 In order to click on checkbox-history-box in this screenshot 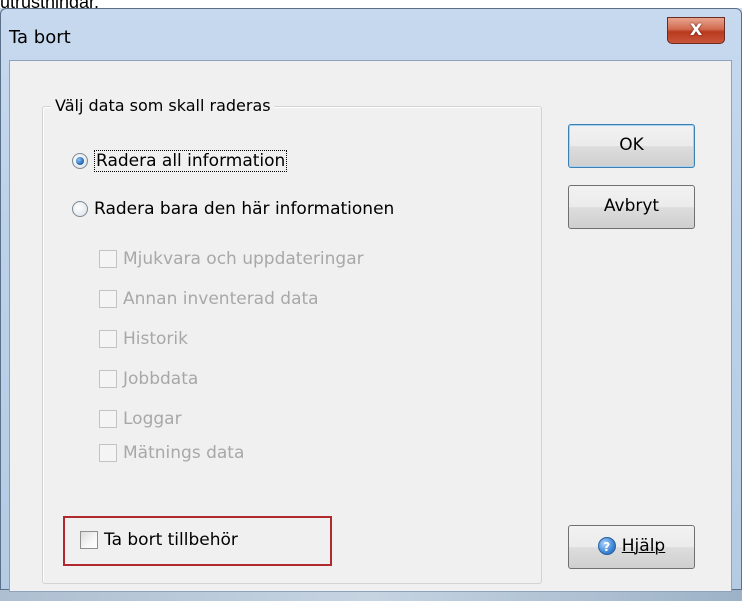, I will do `click(108, 339)`.